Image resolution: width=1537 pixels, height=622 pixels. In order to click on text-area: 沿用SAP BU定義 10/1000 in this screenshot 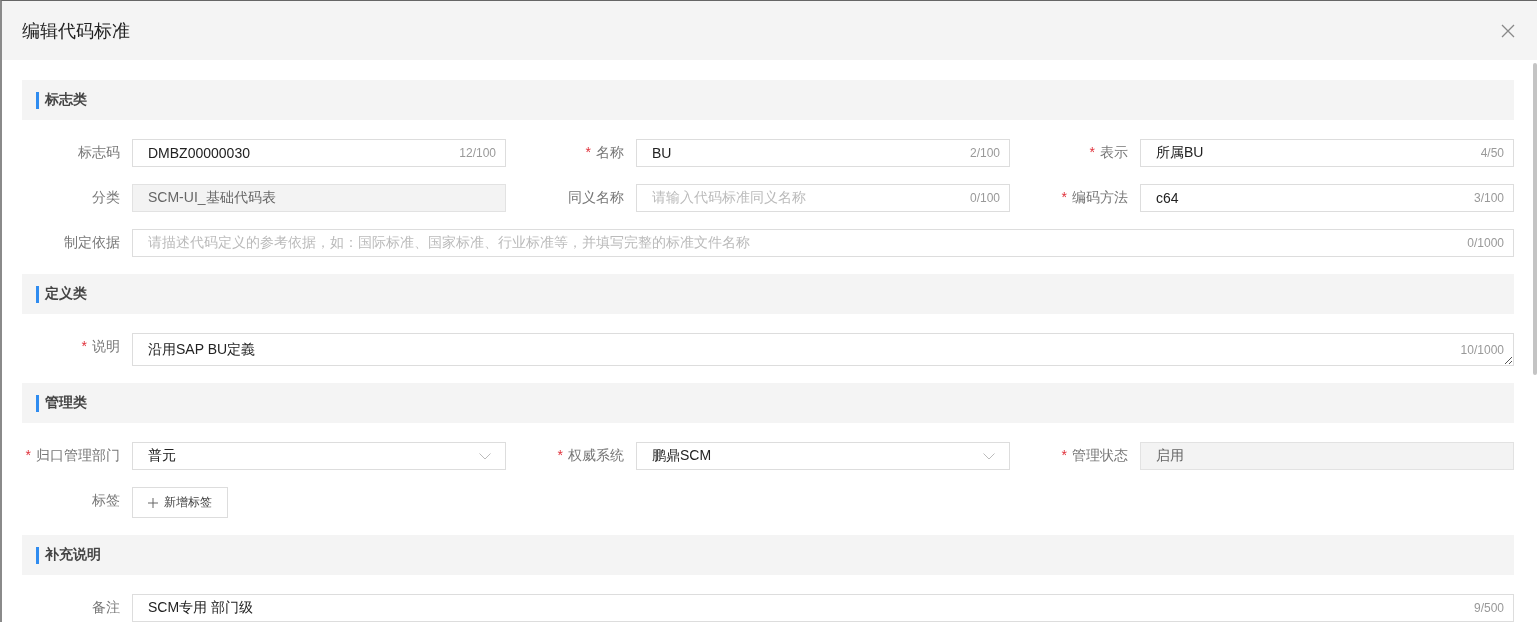, I will do `click(823, 349)`.